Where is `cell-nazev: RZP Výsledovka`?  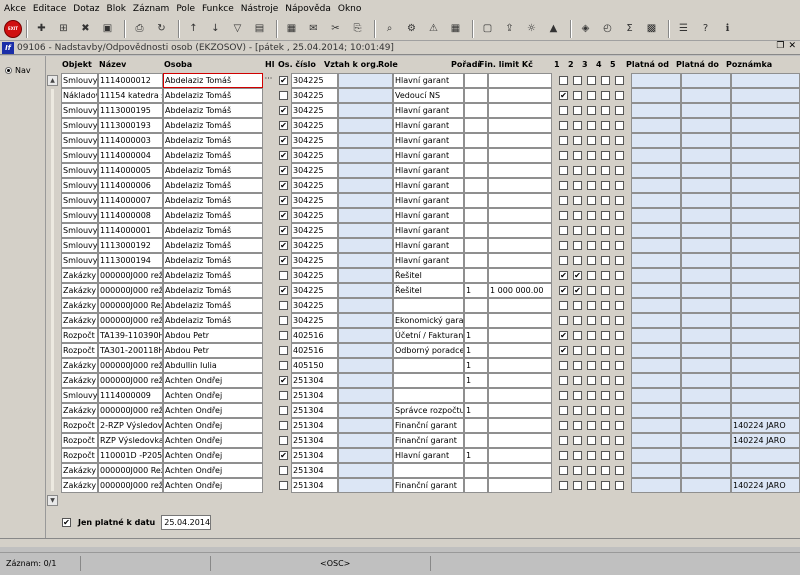
cell-nazev: RZP Výsledovka is located at coordinates (130, 440).